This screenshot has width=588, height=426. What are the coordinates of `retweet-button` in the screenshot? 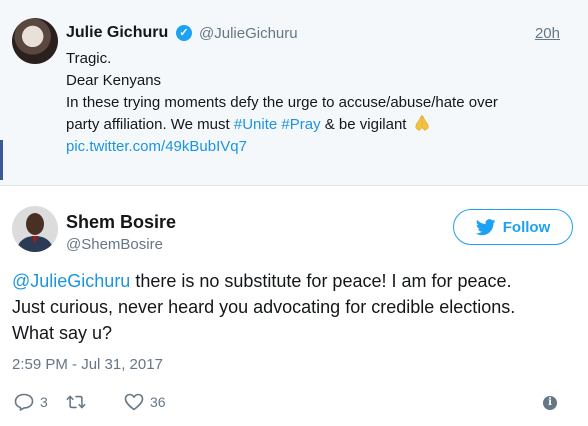 It's located at (79, 402).